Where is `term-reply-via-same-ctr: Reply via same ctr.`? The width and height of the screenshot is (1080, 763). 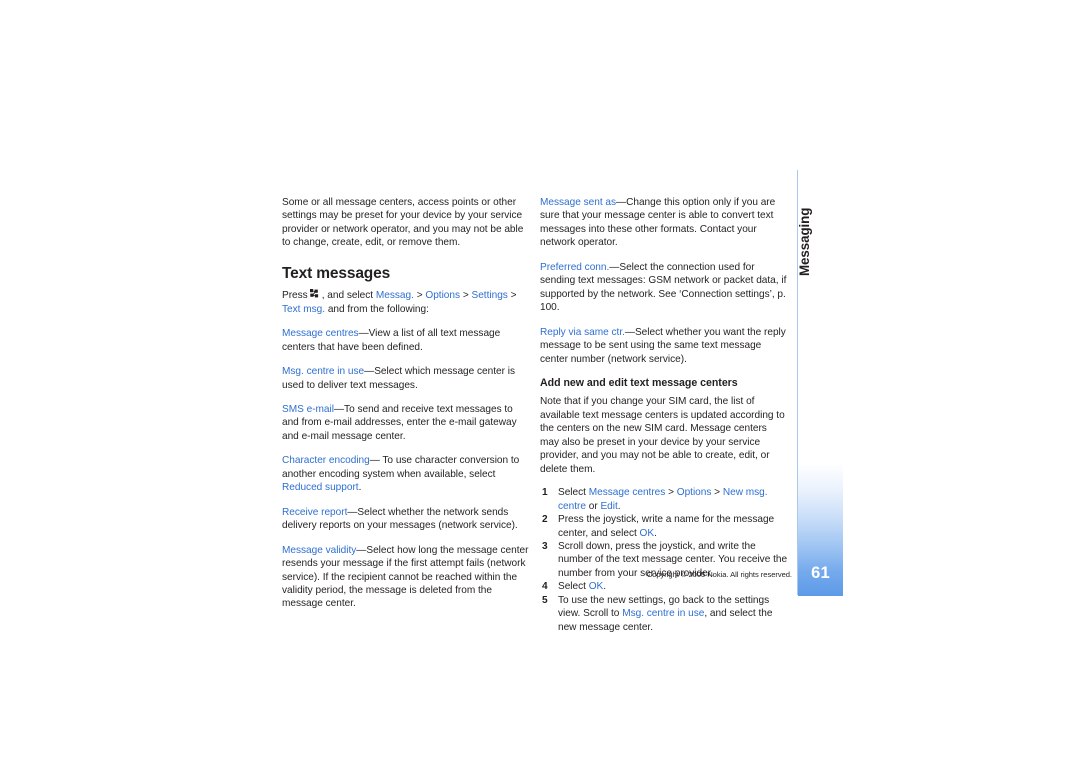 term-reply-via-same-ctr: Reply via same ctr. is located at coordinates (582, 332).